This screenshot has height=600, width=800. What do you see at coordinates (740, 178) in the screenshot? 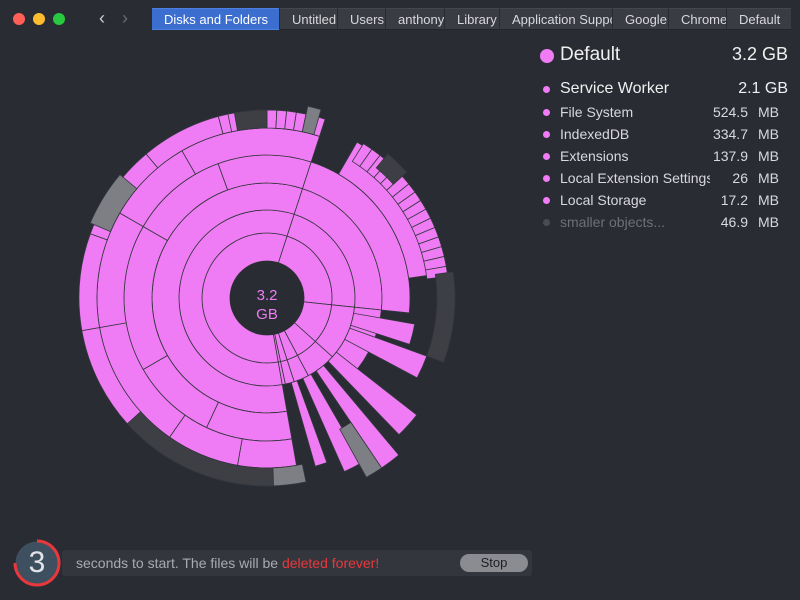
I see `item-size: 26` at bounding box center [740, 178].